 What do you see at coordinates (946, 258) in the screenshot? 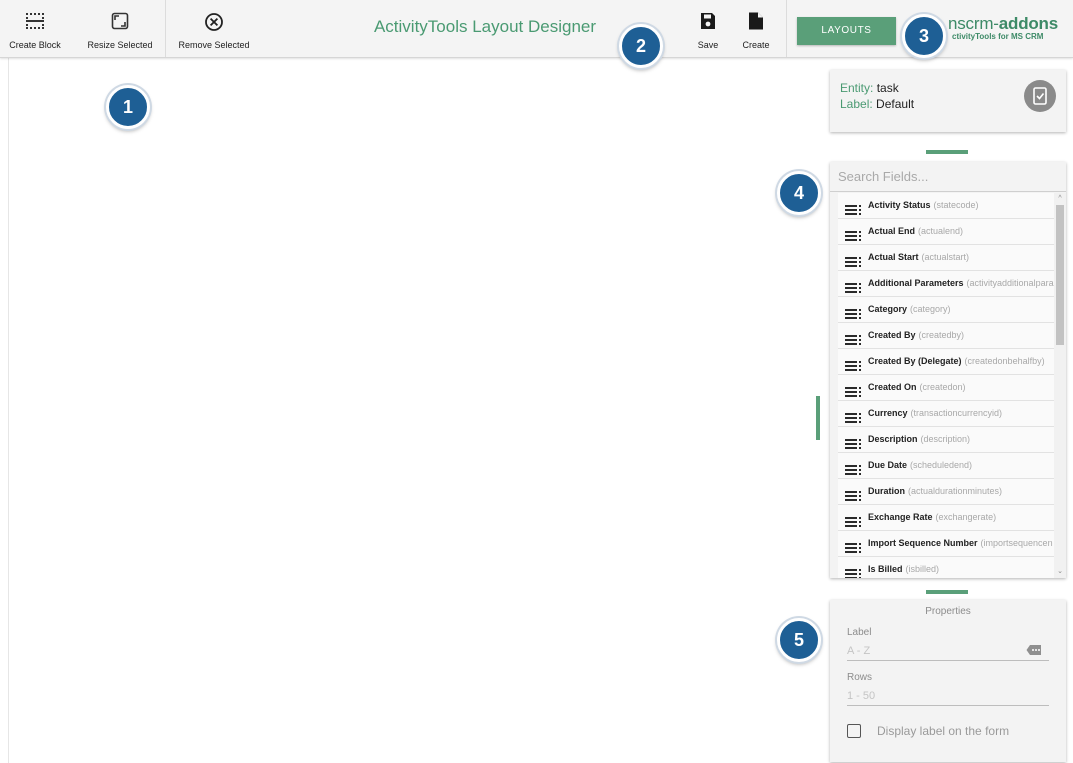
I see `field-list-item: Actual Start (actualstart)` at bounding box center [946, 258].